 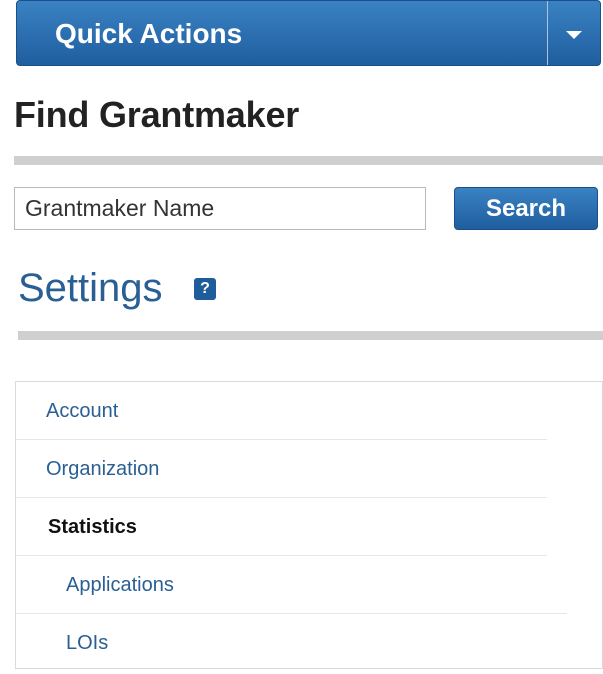 I want to click on settings-menu-item-lois: LOIs, so click(x=291, y=643).